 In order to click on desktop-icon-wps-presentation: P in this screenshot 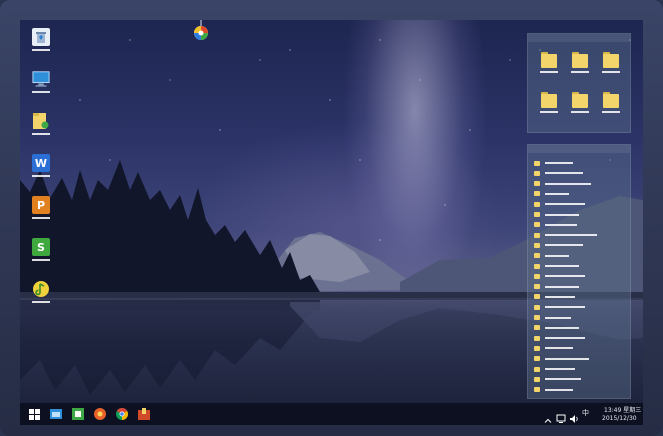, I will do `click(41, 210)`.